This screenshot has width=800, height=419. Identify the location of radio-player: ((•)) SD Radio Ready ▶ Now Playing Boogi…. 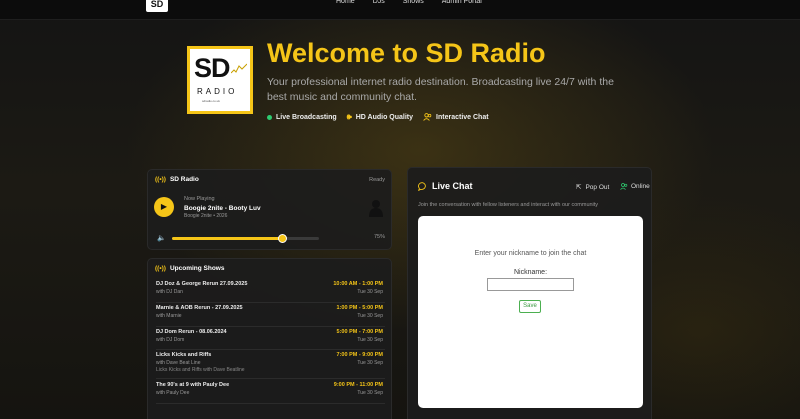
(269, 209).